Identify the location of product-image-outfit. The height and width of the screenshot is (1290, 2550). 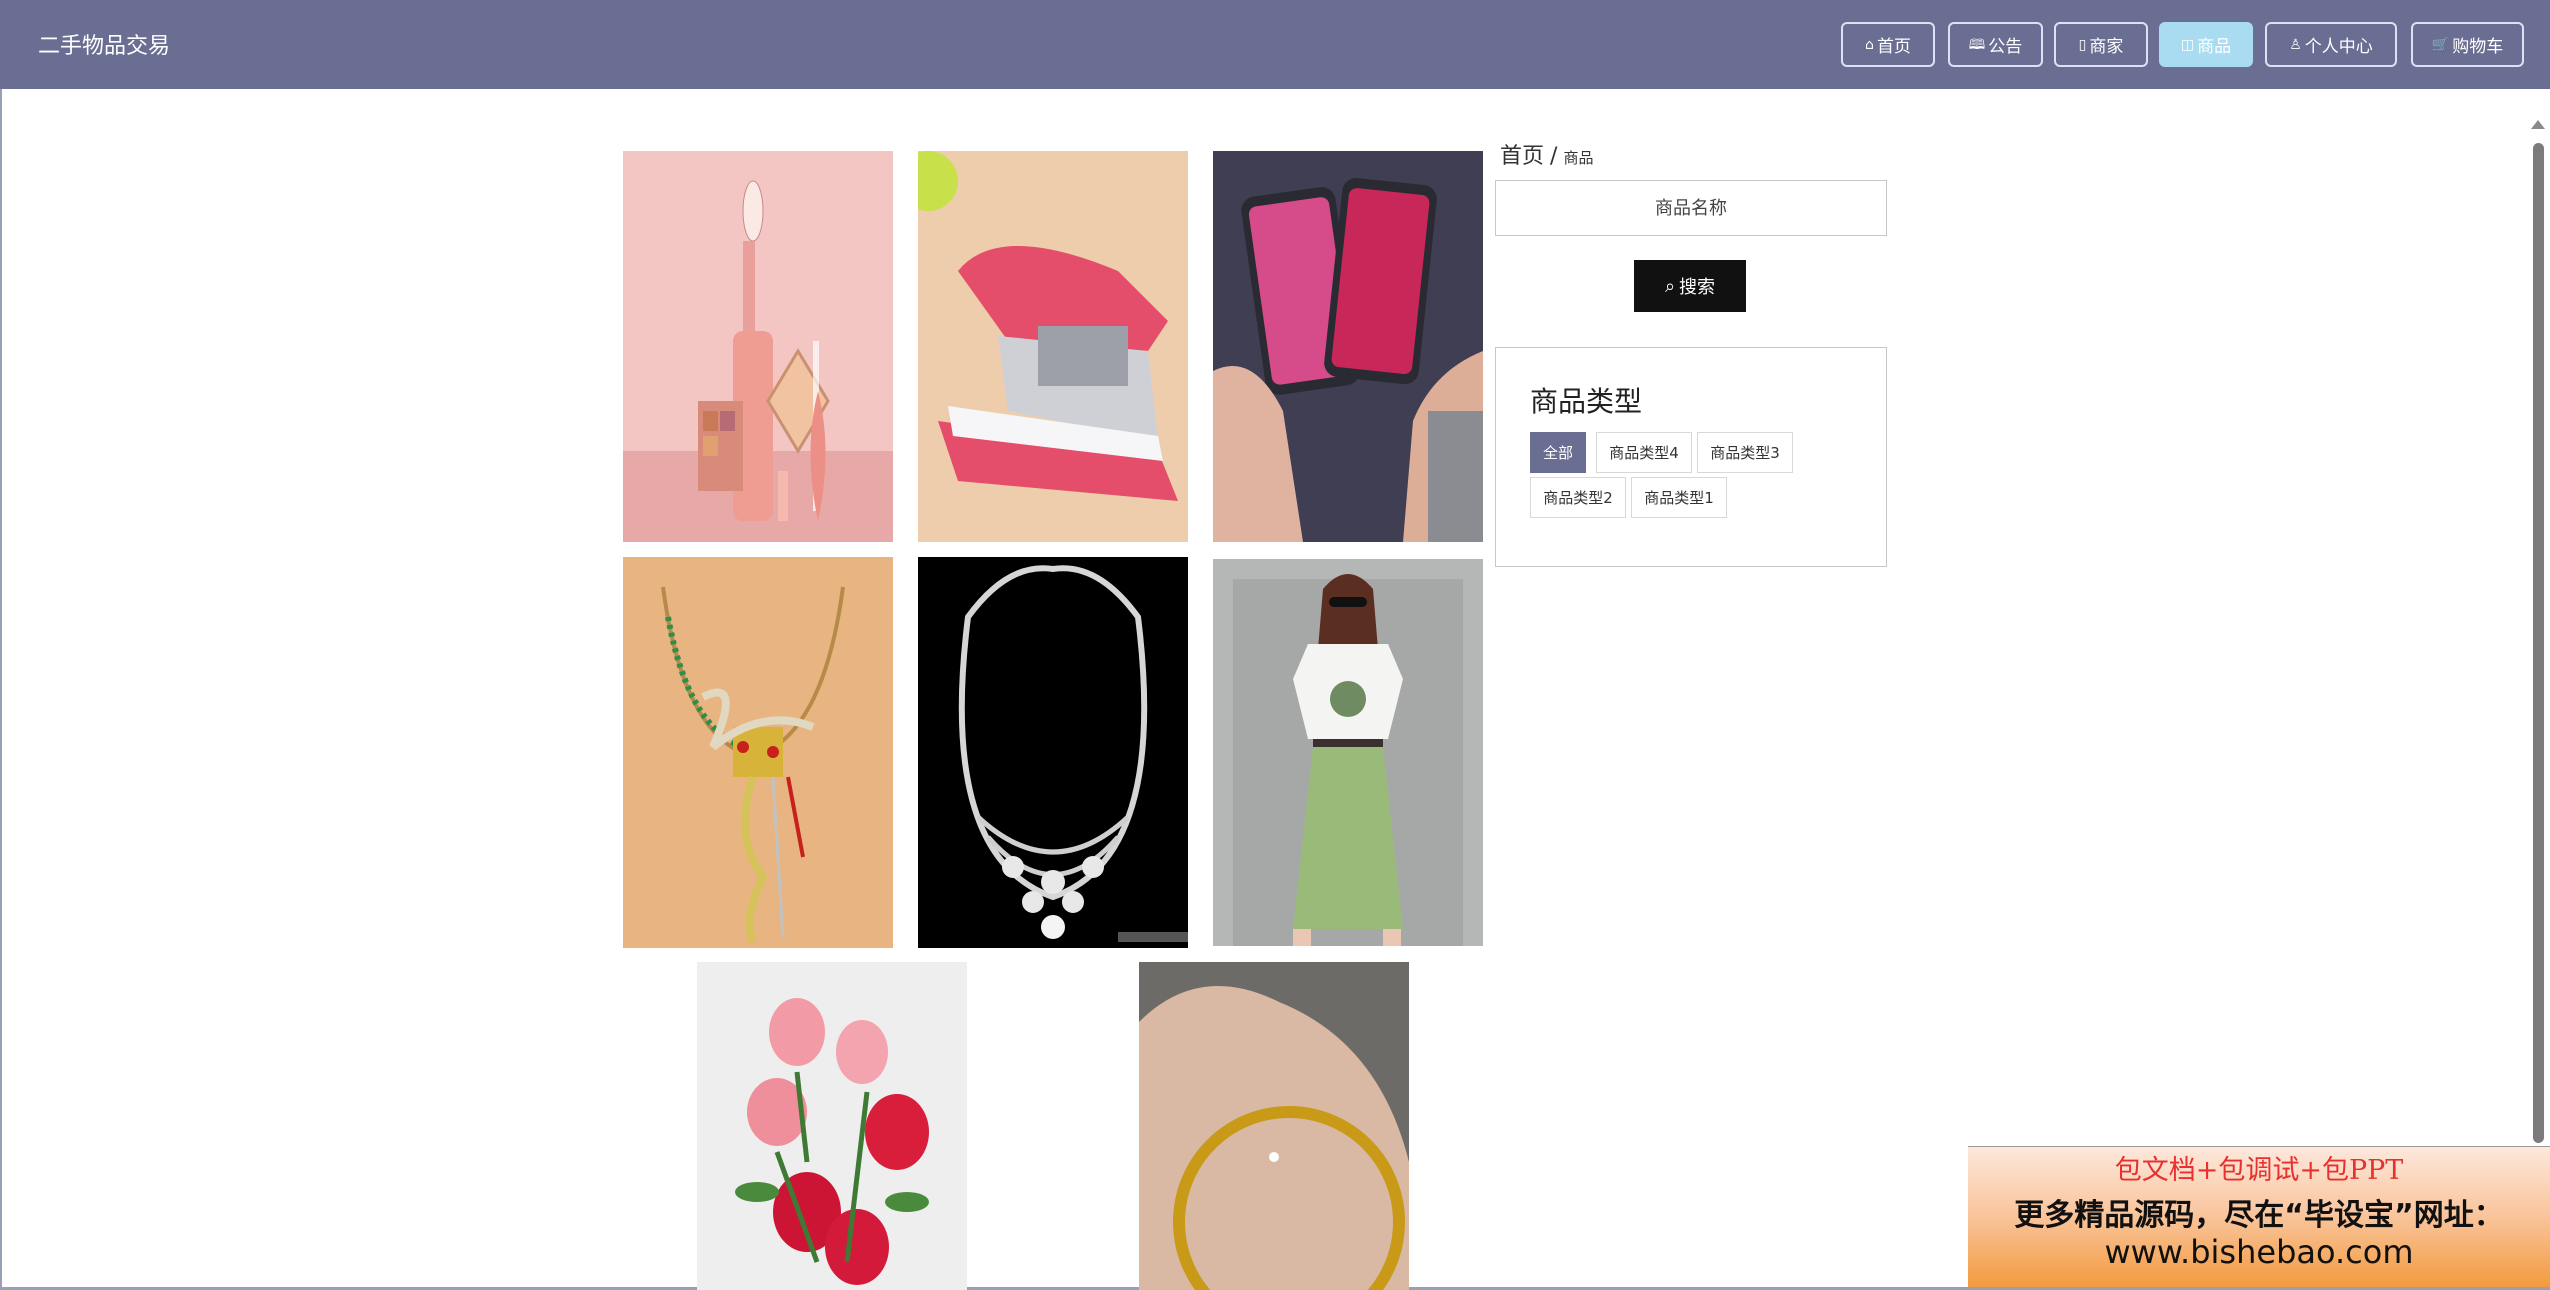
(1348, 752).